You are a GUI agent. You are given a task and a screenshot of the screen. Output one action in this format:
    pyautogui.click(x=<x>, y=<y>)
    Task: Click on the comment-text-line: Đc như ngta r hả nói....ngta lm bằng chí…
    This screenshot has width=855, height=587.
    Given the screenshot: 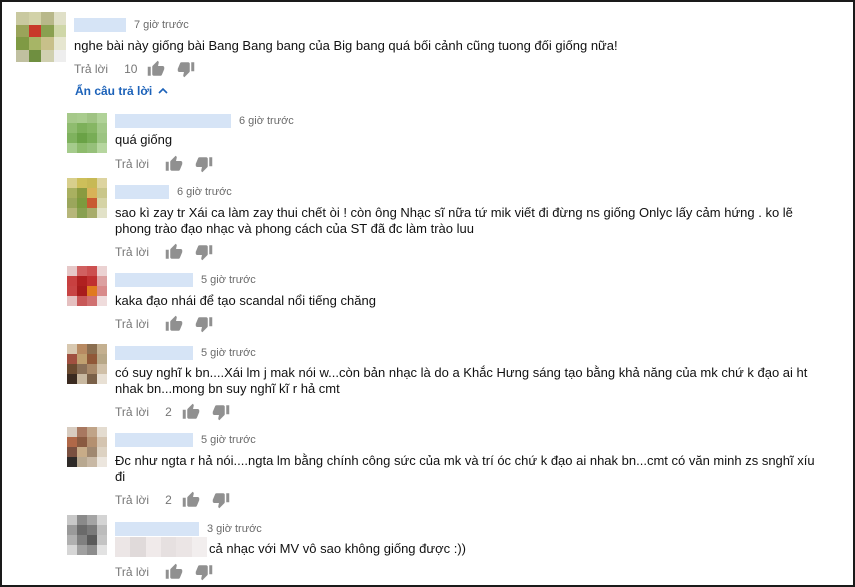 What is the action you would take?
    pyautogui.click(x=465, y=460)
    